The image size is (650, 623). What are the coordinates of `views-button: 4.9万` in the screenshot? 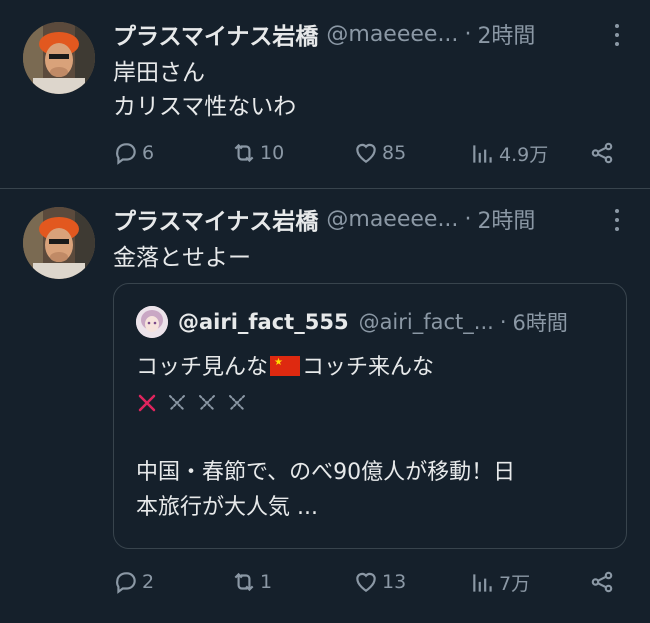 It's located at (509, 153).